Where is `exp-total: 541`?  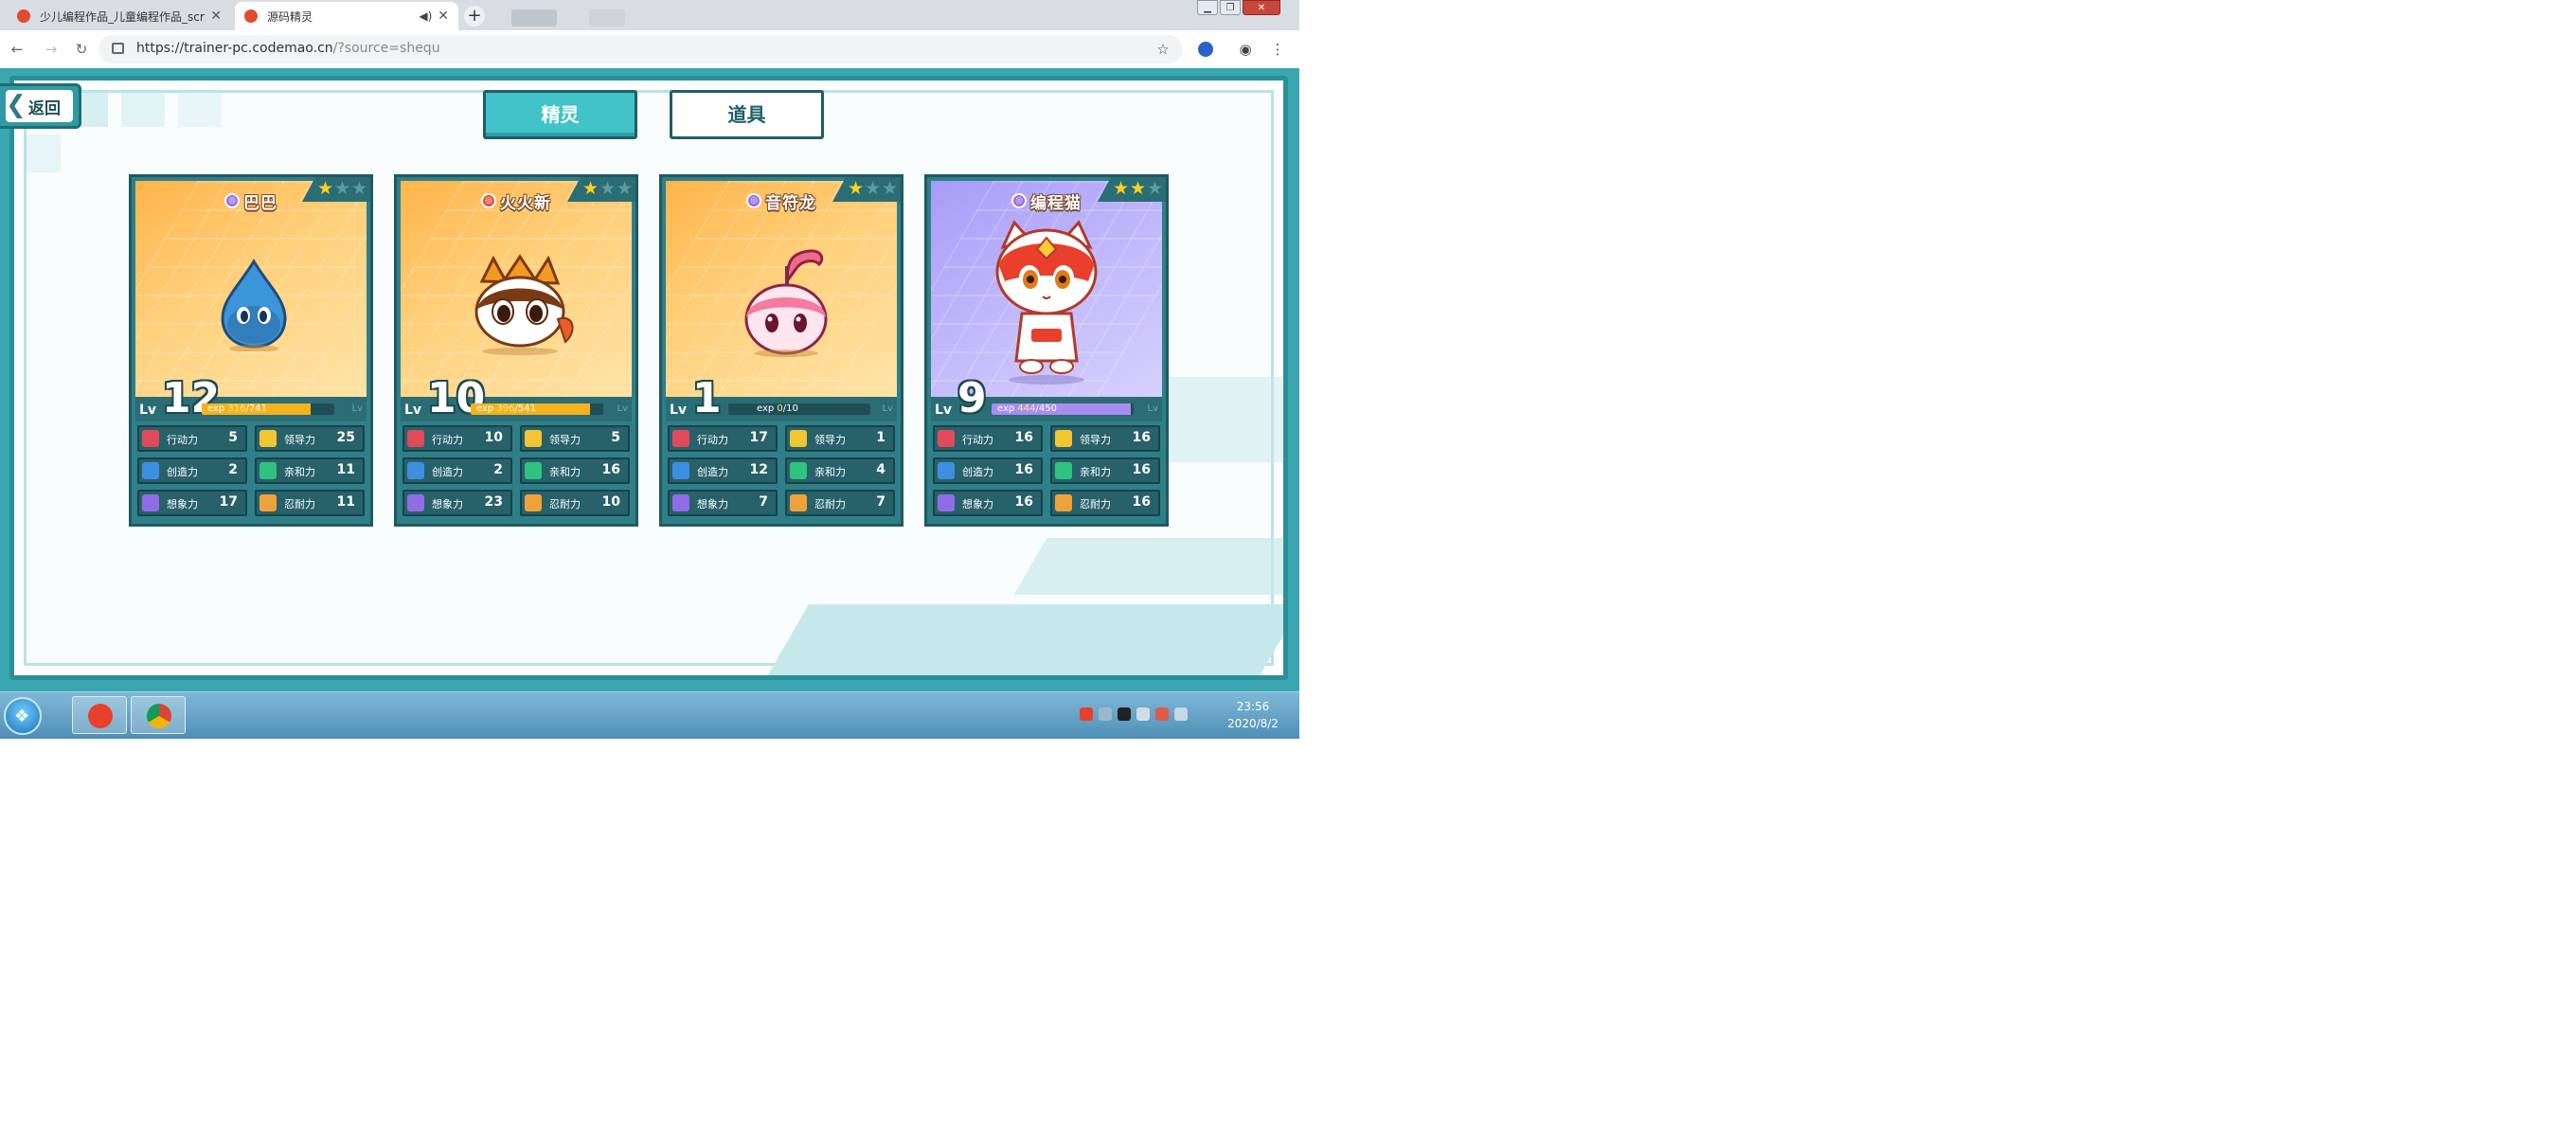 exp-total: 541 is located at coordinates (526, 408).